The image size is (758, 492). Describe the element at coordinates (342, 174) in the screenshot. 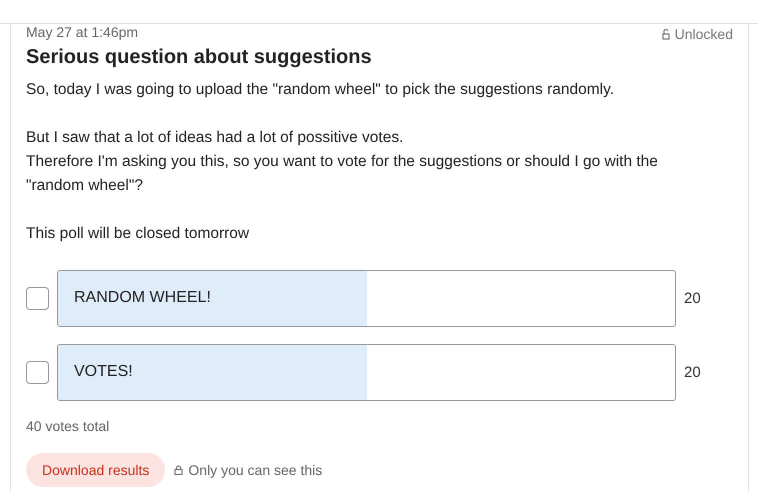

I see `body-text: Therefore I'm asking you this, so you want to vote for the suggestions or should I go with the "random wheel"?` at that location.